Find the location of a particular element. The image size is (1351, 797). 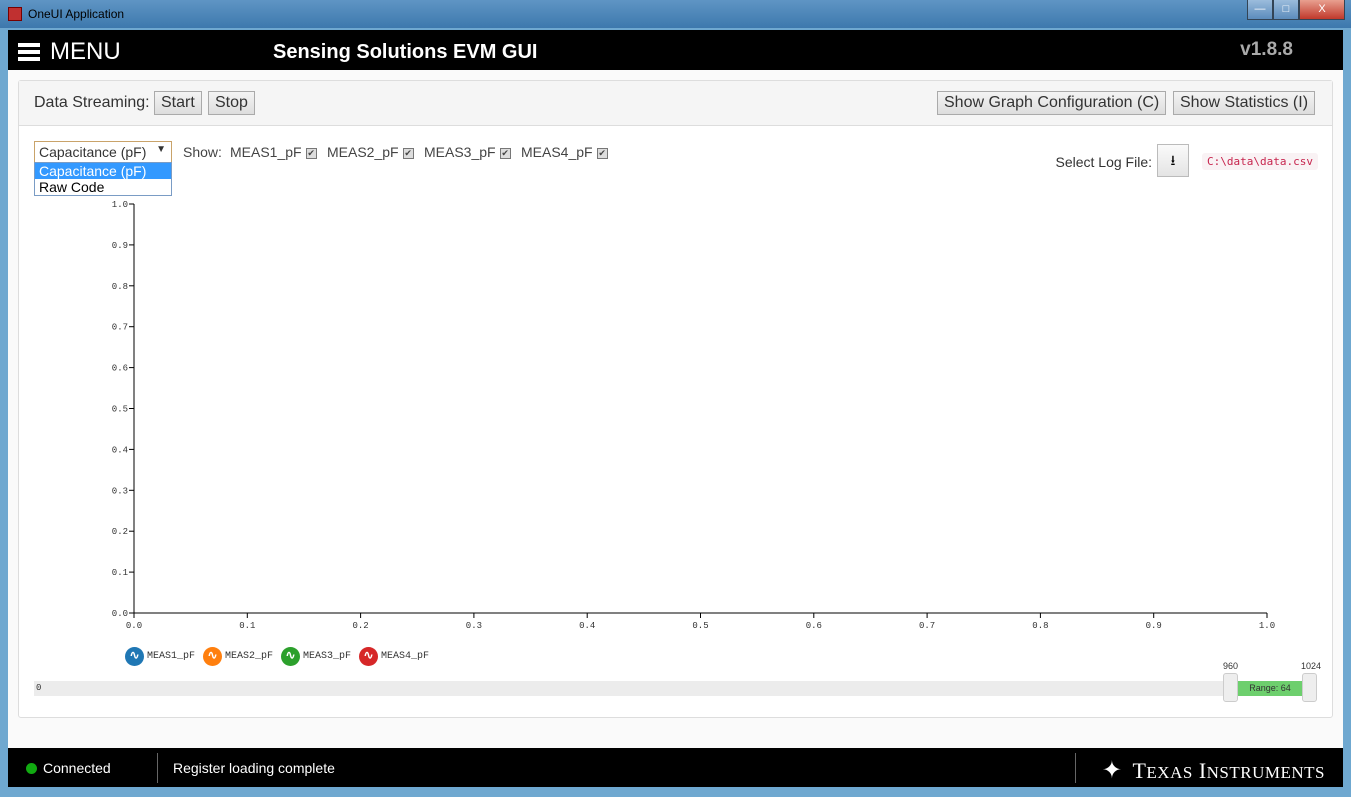

x-tick-label: 0.4 is located at coordinates (587, 626).